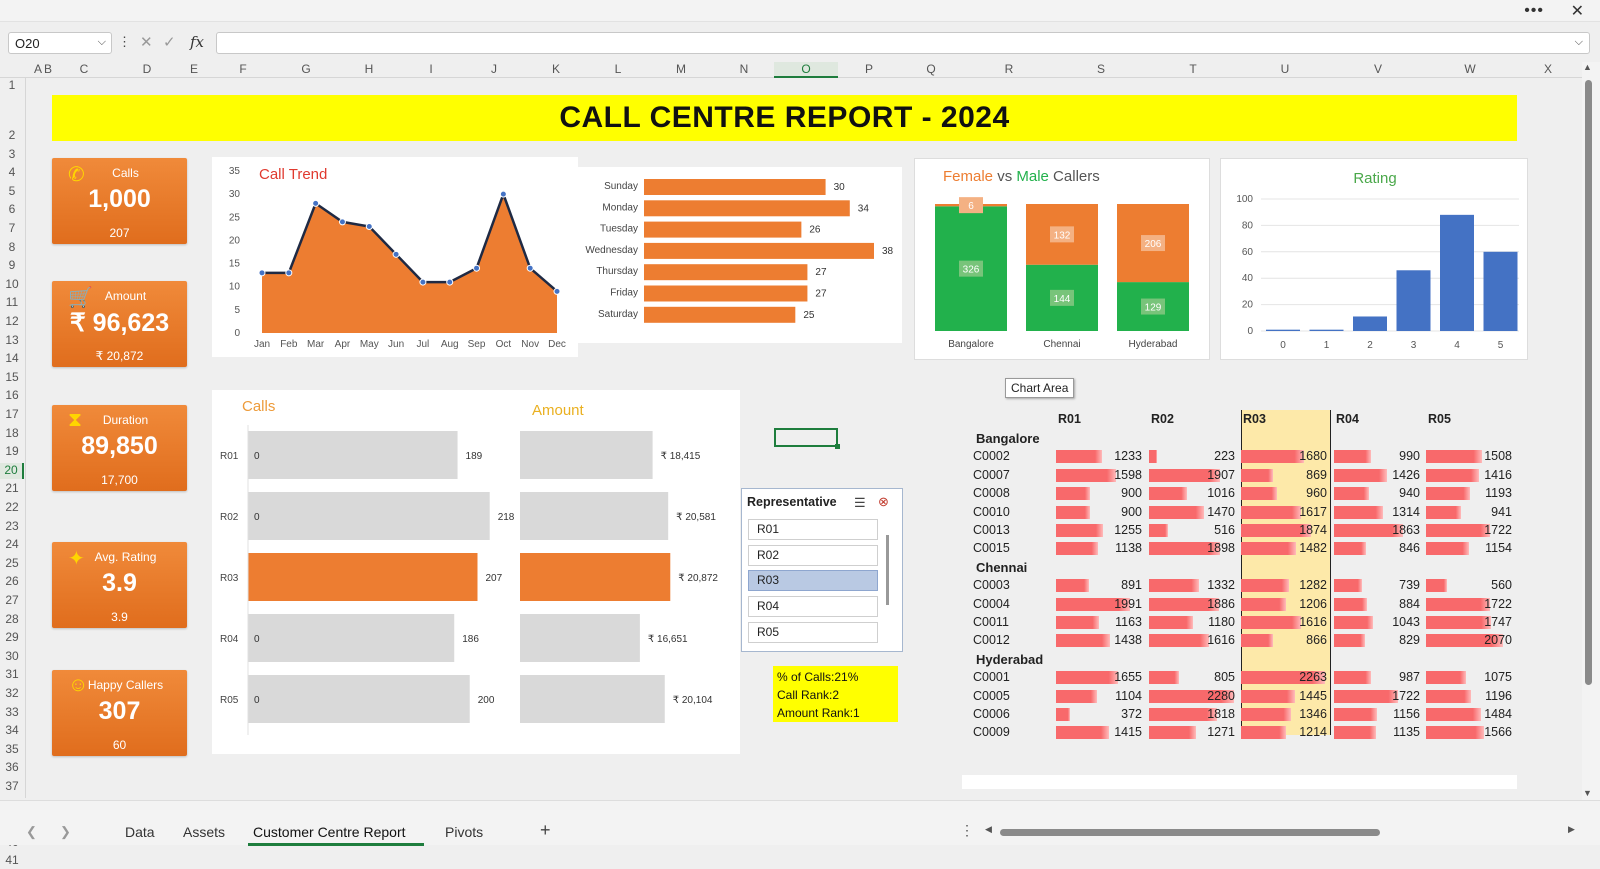  What do you see at coordinates (12, 155) in the screenshot?
I see `row-header: 3` at bounding box center [12, 155].